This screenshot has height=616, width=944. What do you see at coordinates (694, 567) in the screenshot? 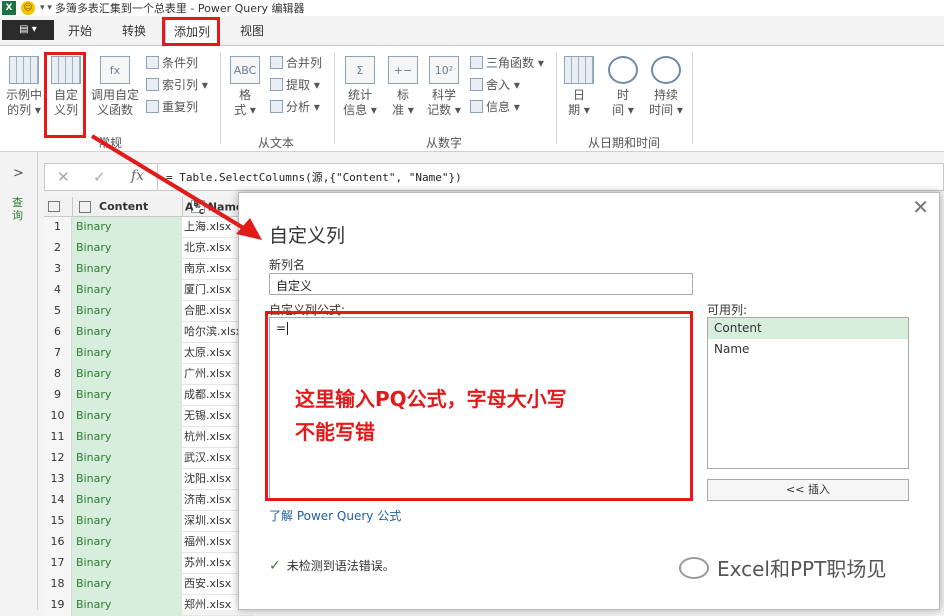
I see `wechat-logo-icon` at bounding box center [694, 567].